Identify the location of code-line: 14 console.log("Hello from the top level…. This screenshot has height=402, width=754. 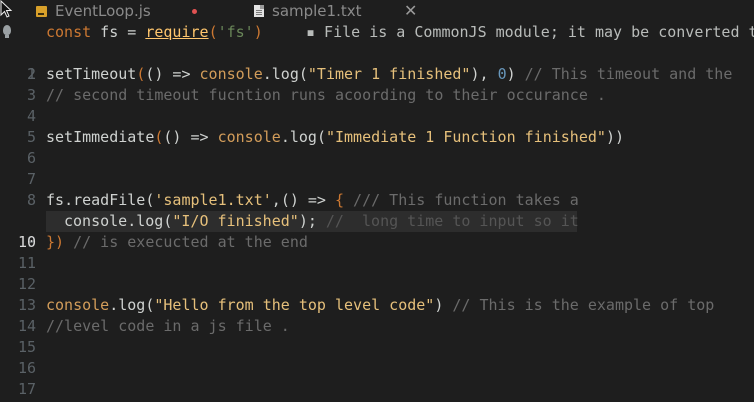
(377, 315).